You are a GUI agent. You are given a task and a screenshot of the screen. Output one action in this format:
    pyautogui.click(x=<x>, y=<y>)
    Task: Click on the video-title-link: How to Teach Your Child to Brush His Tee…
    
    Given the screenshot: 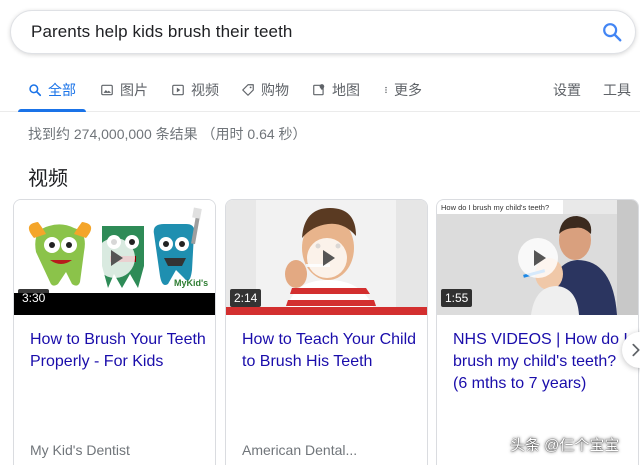 What is the action you would take?
    pyautogui.click(x=330, y=351)
    